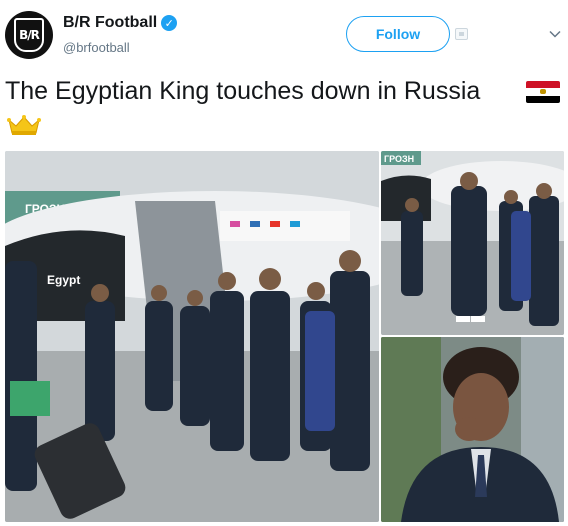 The image size is (568, 526). What do you see at coordinates (555, 34) in the screenshot?
I see `chevron-down-icon` at bounding box center [555, 34].